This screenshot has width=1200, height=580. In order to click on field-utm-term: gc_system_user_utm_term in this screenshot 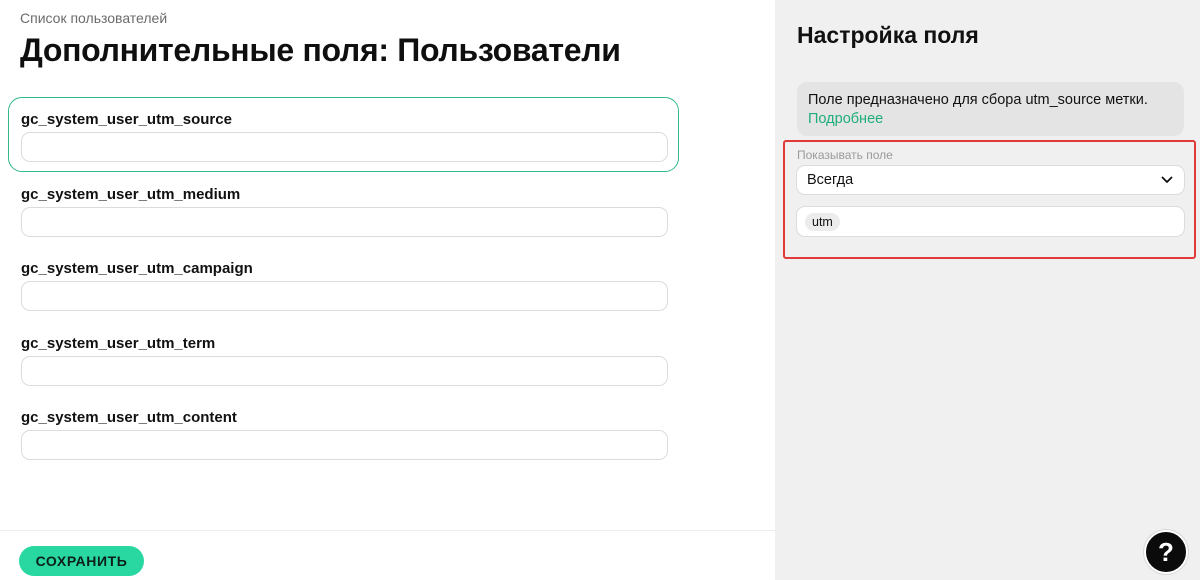, I will do `click(343, 358)`.